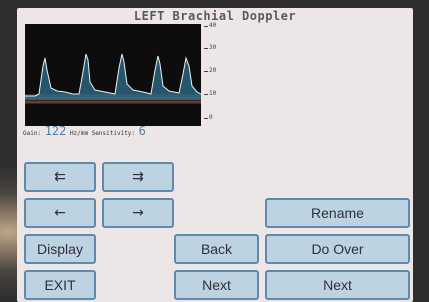 The height and width of the screenshot is (302, 429). What do you see at coordinates (216, 285) in the screenshot?
I see `next-button-left: Next` at bounding box center [216, 285].